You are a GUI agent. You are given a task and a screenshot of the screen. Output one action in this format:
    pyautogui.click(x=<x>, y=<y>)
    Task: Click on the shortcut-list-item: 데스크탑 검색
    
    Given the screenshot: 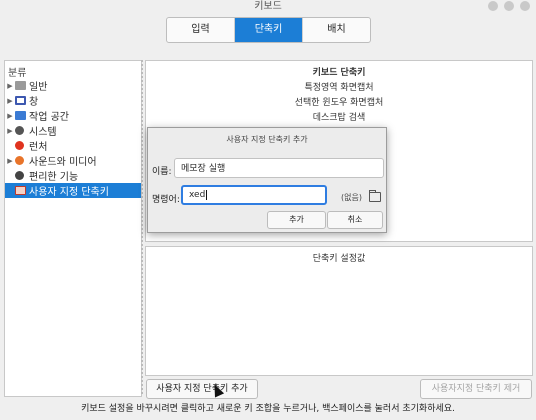 What is the action you would take?
    pyautogui.click(x=339, y=116)
    